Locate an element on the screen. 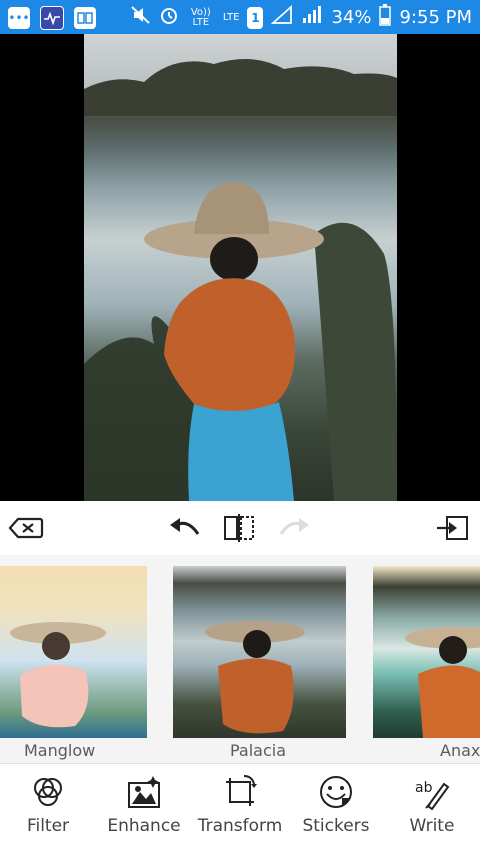  filter-thumb-manglow is located at coordinates (73, 652).